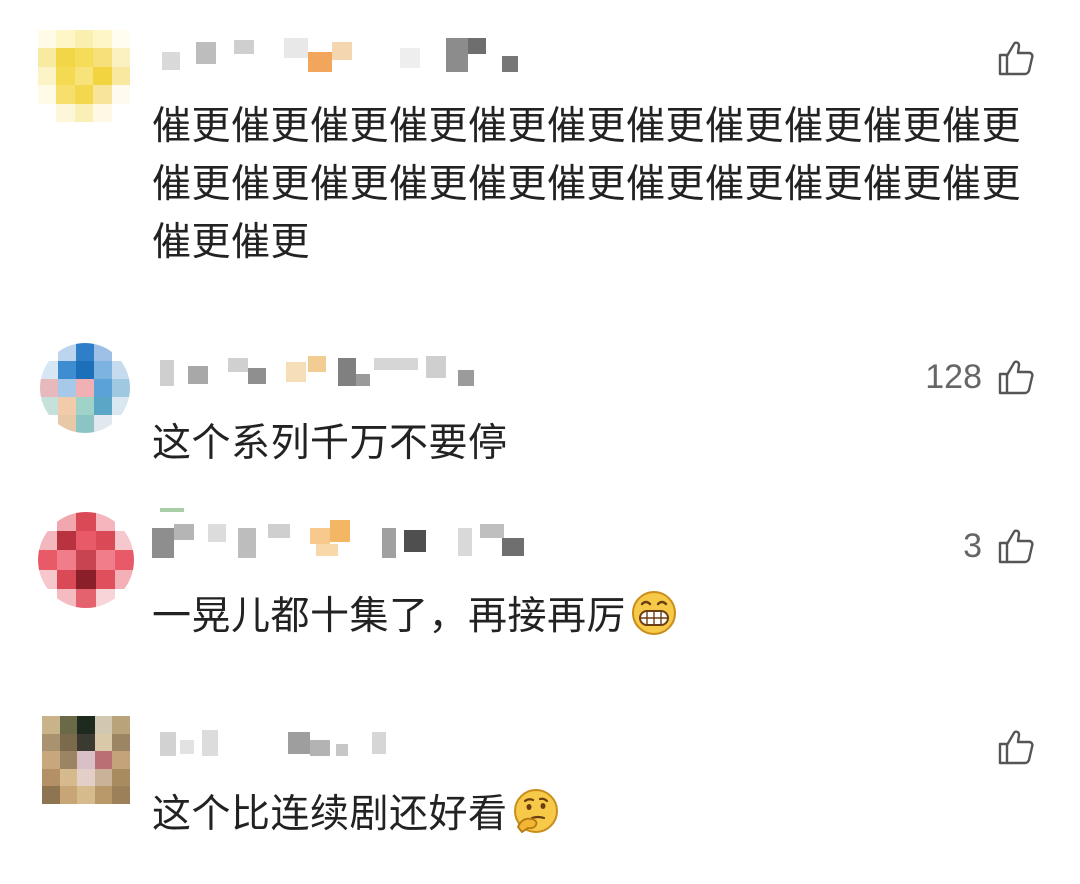 The width and height of the screenshot is (1080, 884). Describe the element at coordinates (535, 811) in the screenshot. I see `thinking-face-emoji` at that location.